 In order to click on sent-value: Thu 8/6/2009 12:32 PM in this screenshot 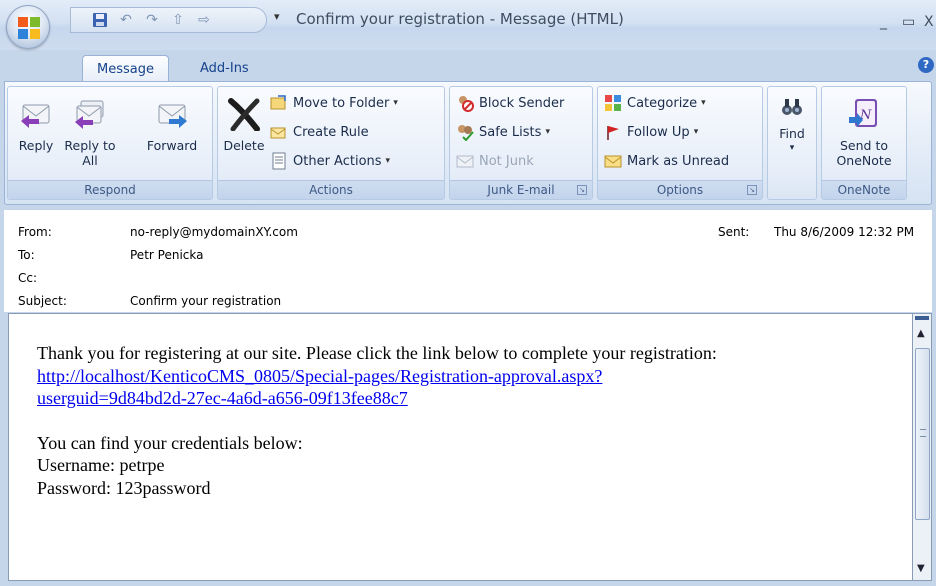, I will do `click(844, 232)`.